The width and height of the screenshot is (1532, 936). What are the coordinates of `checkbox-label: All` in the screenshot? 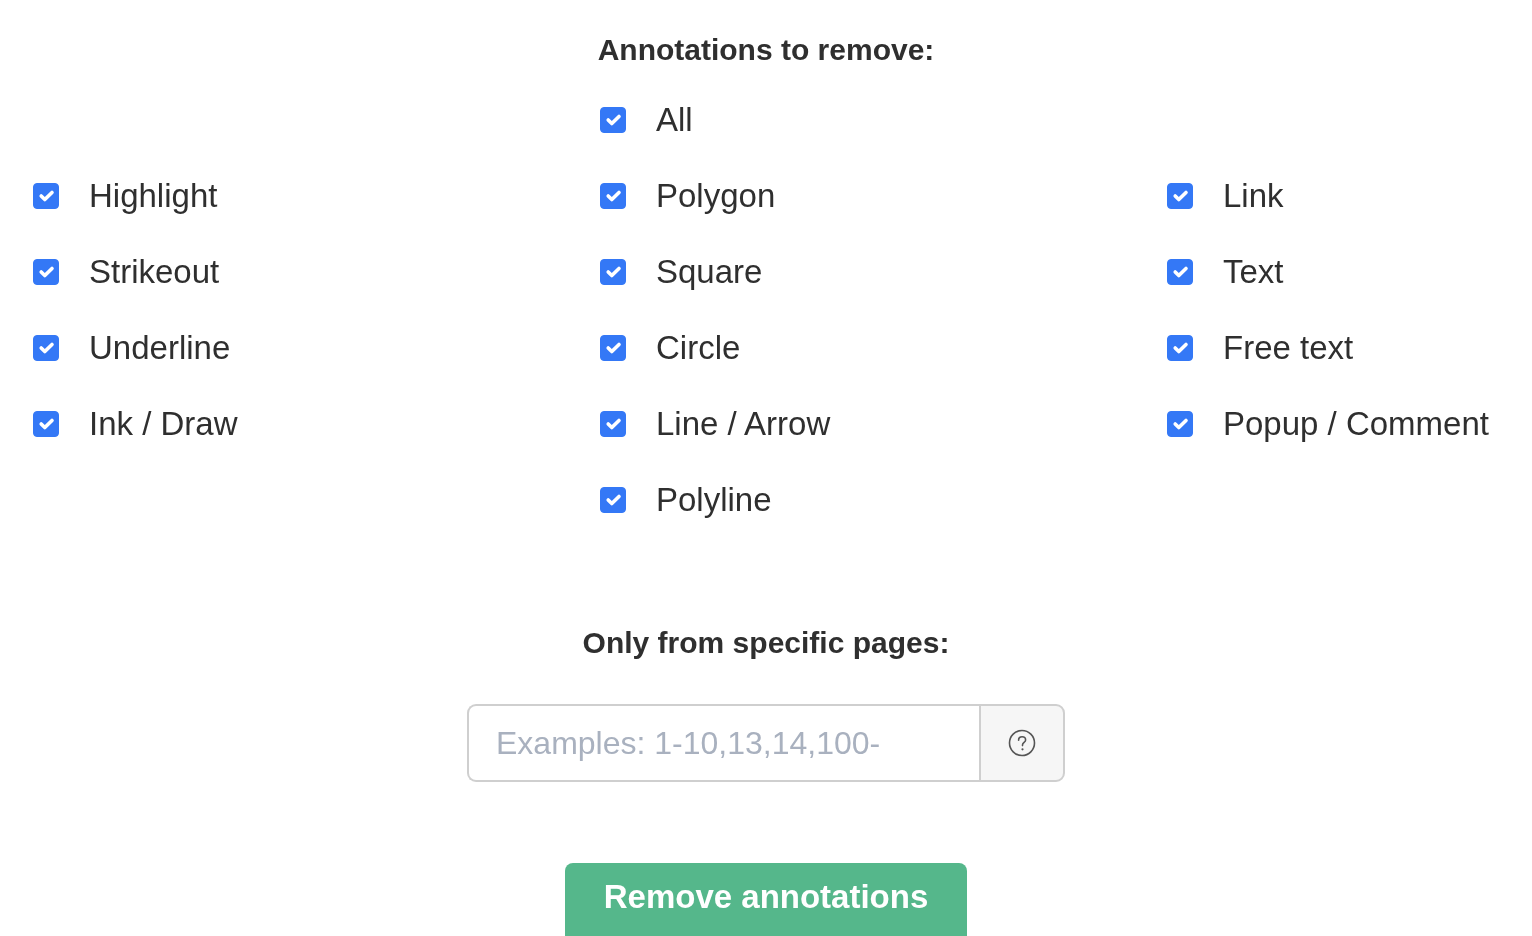 It's located at (674, 120).